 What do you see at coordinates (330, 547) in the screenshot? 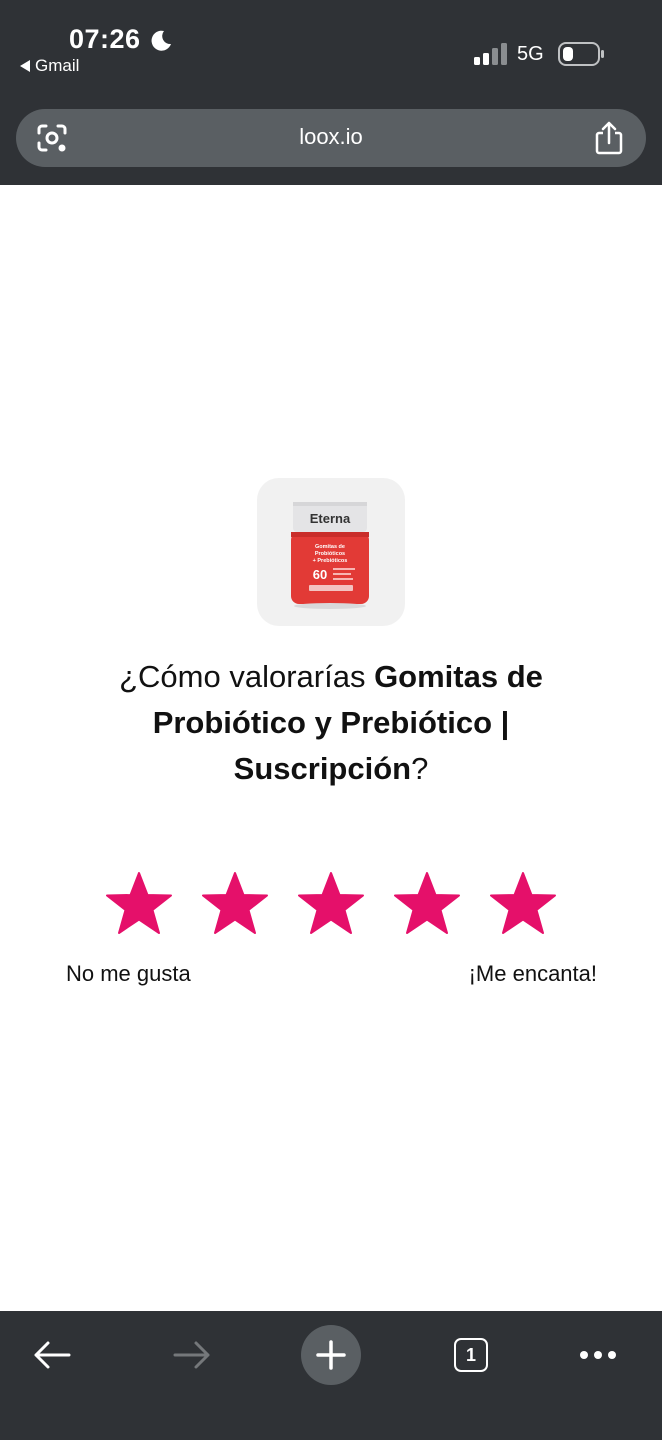
I see `bottle-label-line1: Gomitas de` at bounding box center [330, 547].